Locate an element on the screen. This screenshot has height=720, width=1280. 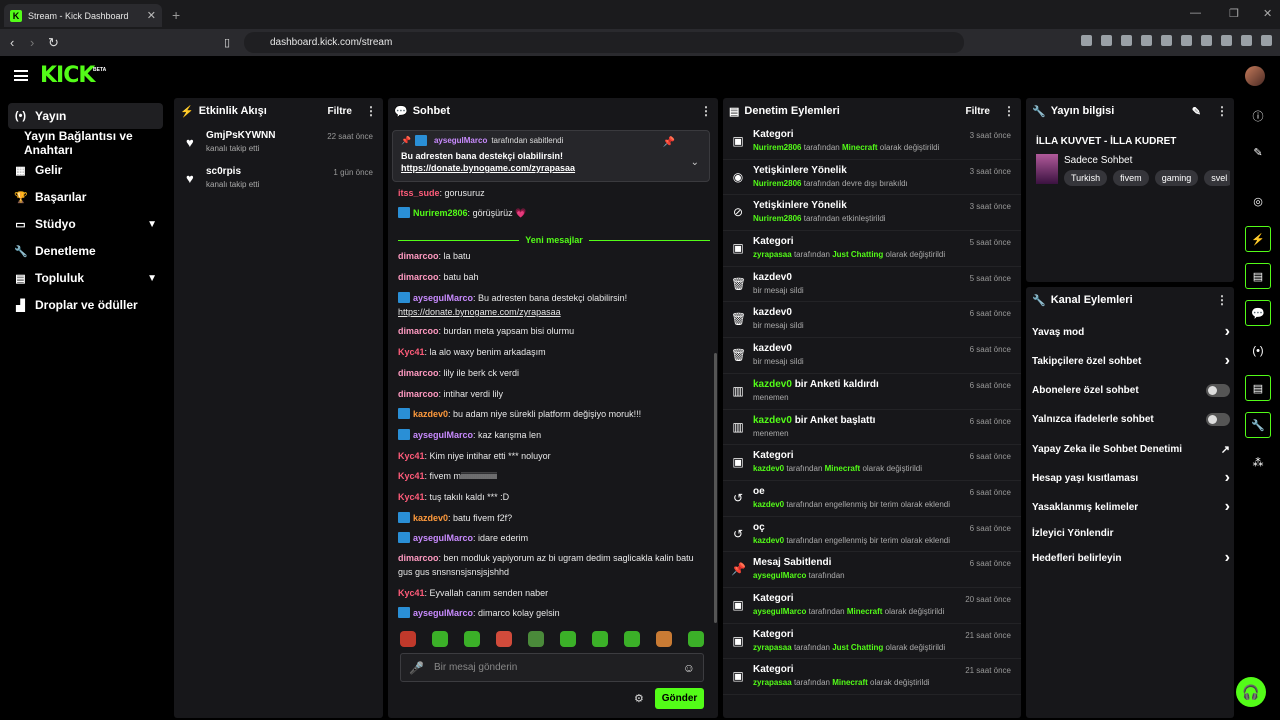
sidebar-item-basarilar: 🏆 Başarılar is located at coordinates (85, 197).